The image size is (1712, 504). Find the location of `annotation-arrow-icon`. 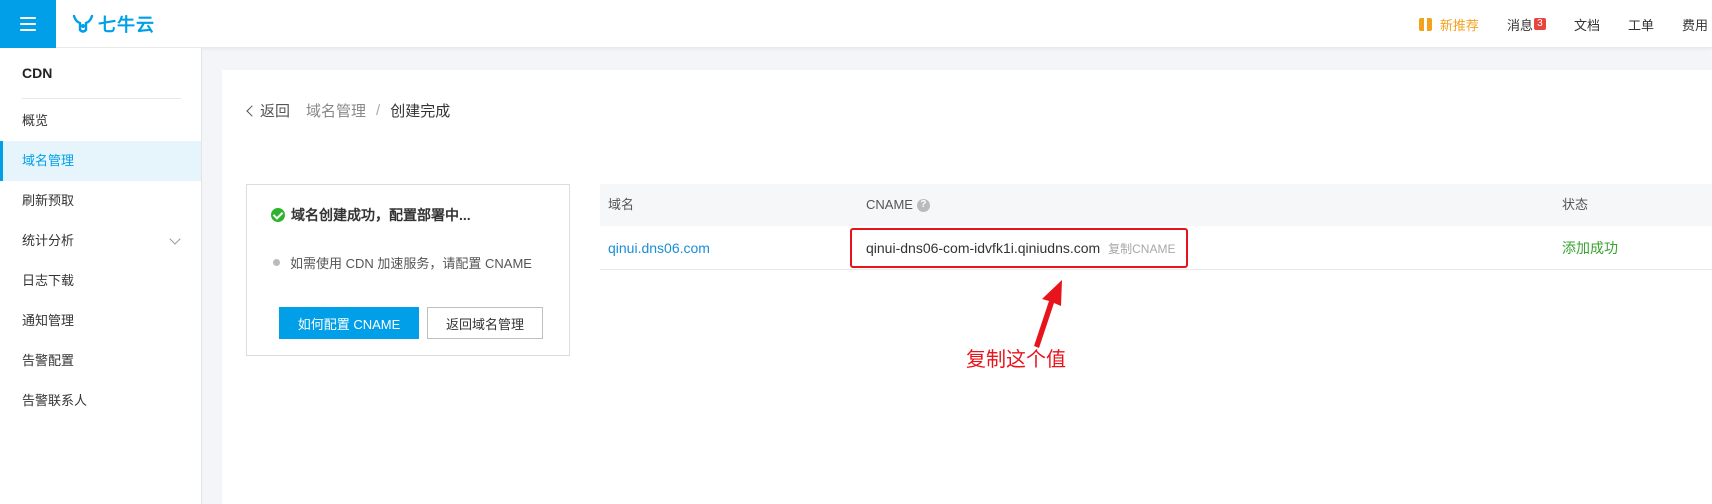

annotation-arrow-icon is located at coordinates (1048, 314).